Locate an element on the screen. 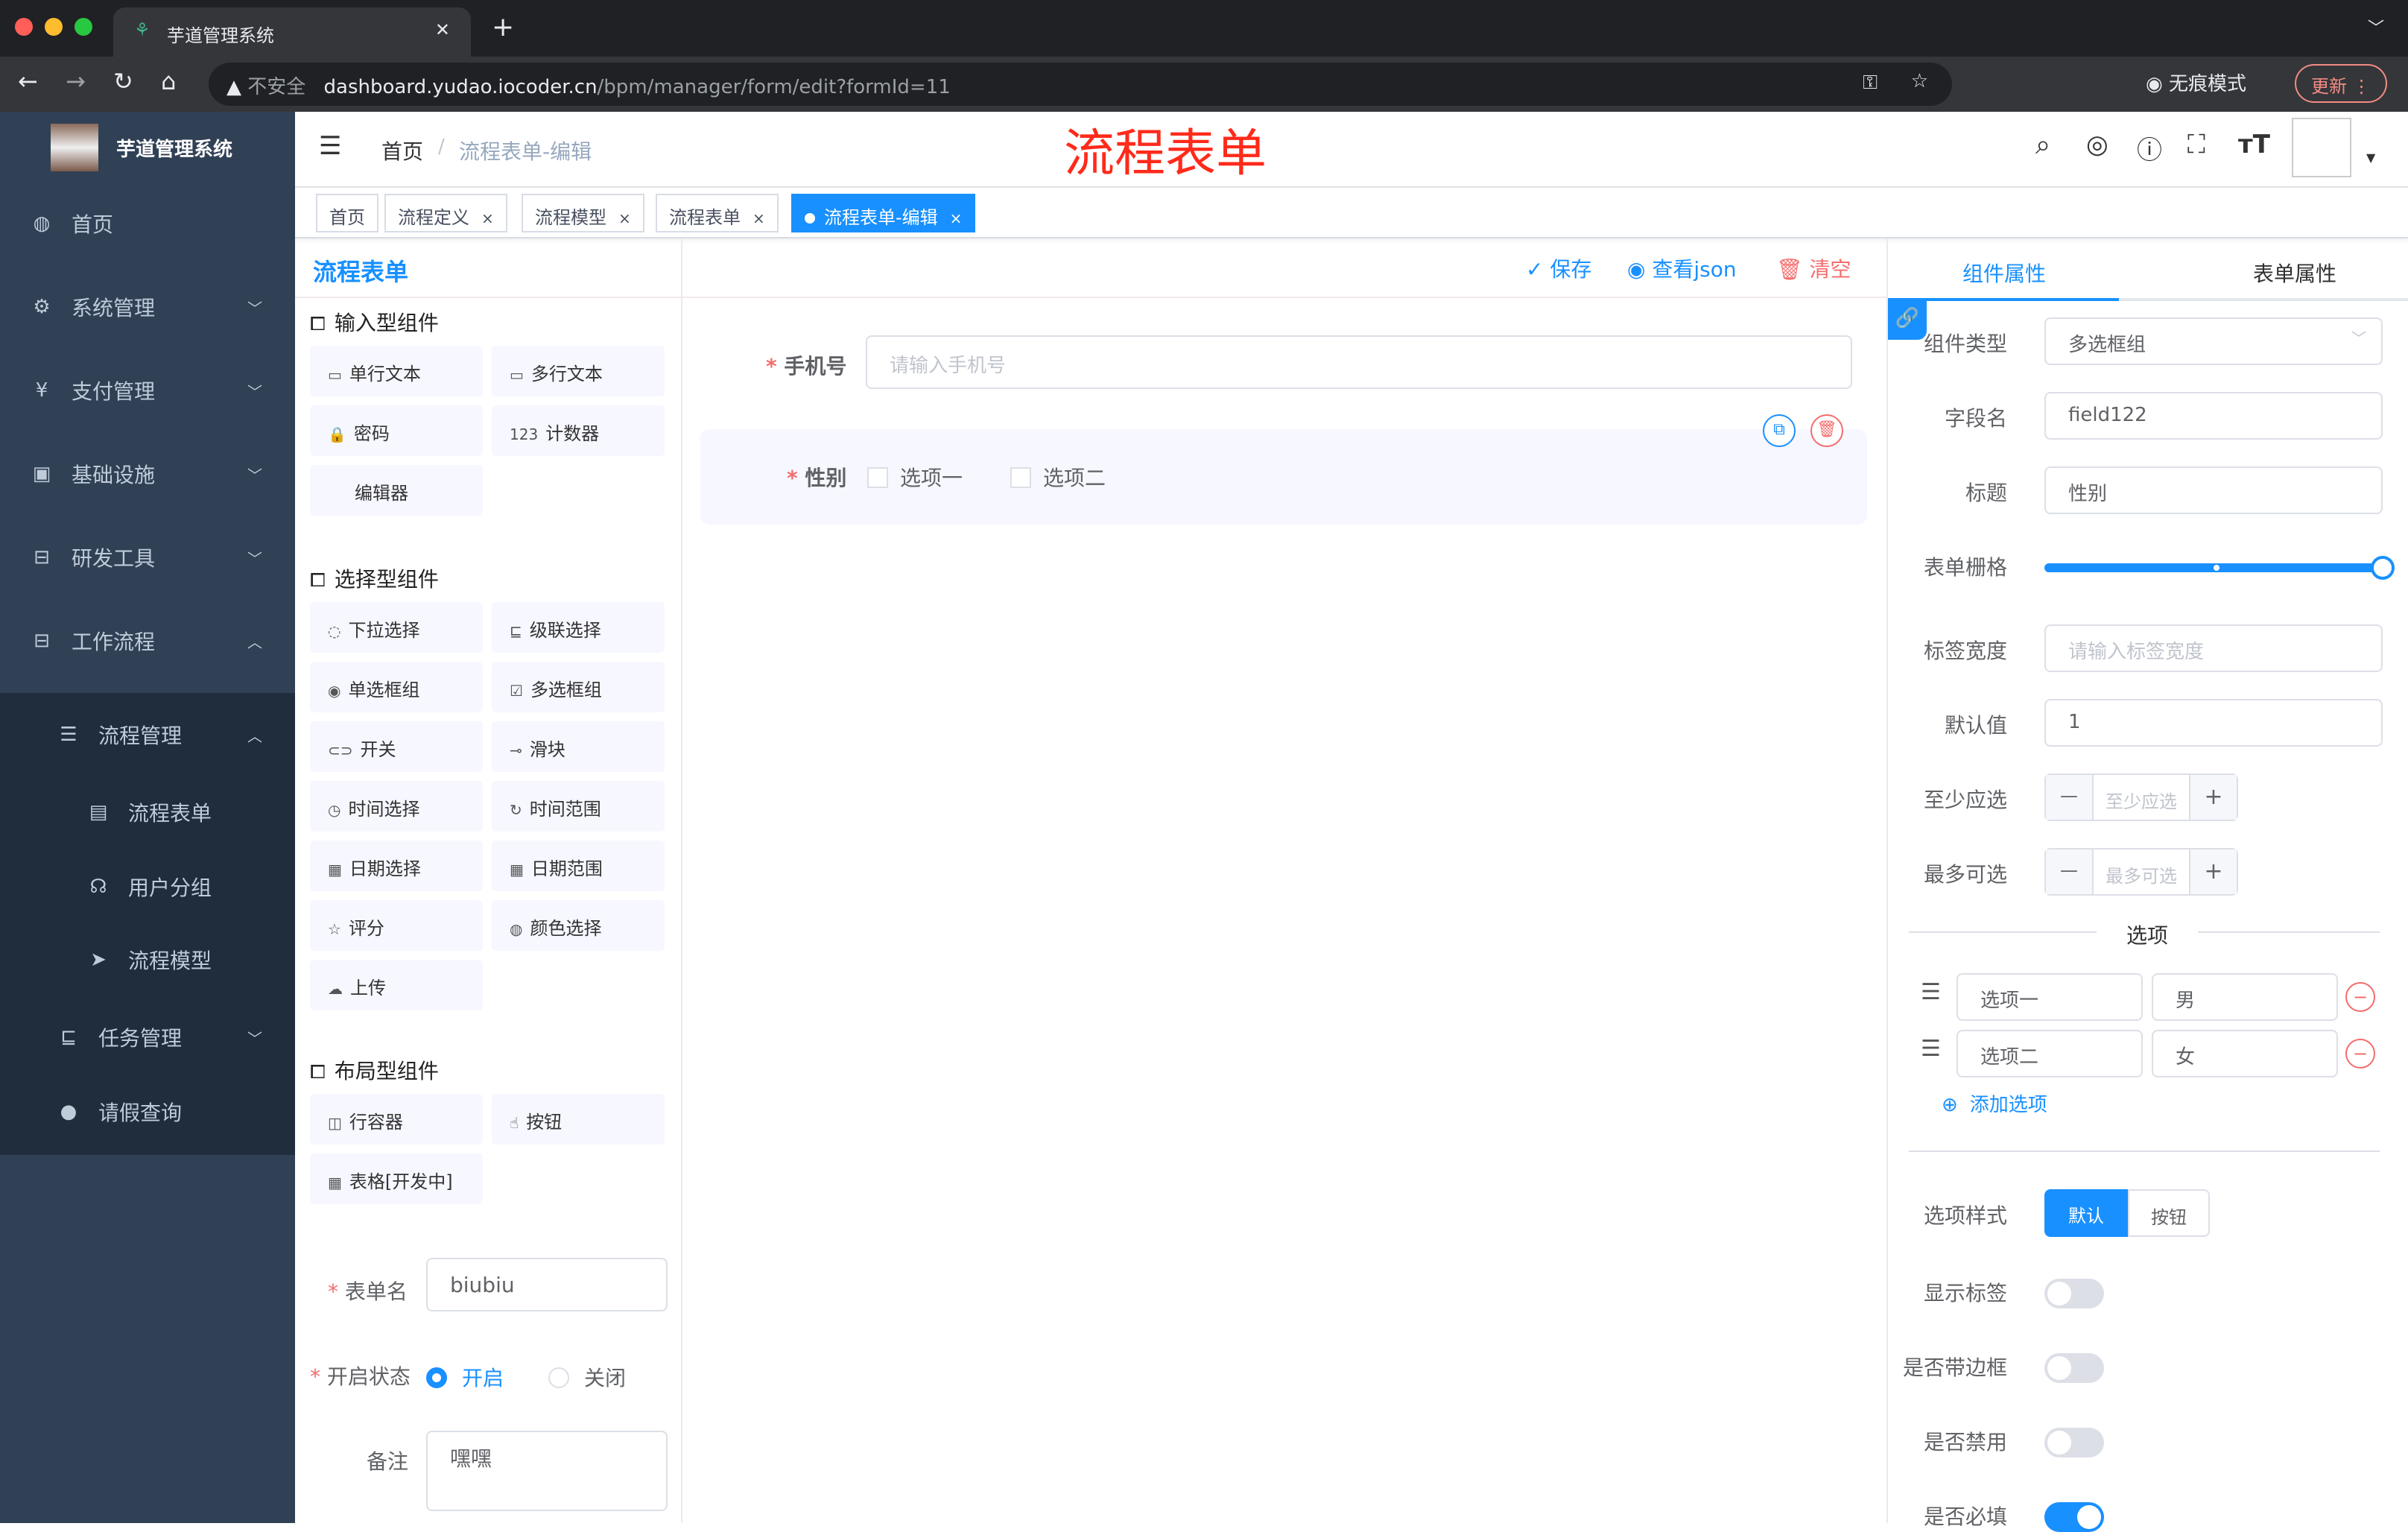 The width and height of the screenshot is (2408, 1532). component-item: ⊑ 级联选择 is located at coordinates (578, 627).